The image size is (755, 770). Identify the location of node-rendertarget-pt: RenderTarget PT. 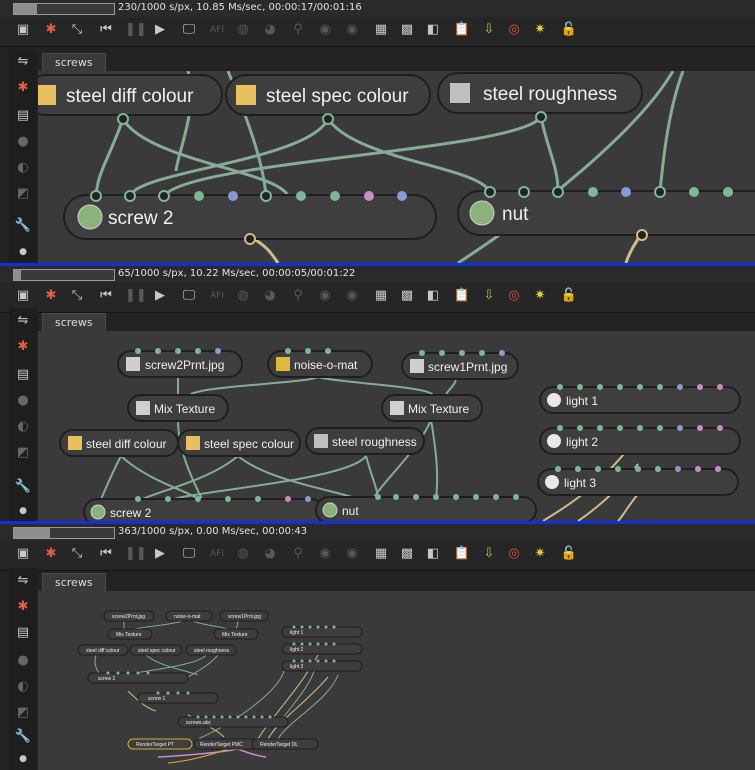
(160, 744).